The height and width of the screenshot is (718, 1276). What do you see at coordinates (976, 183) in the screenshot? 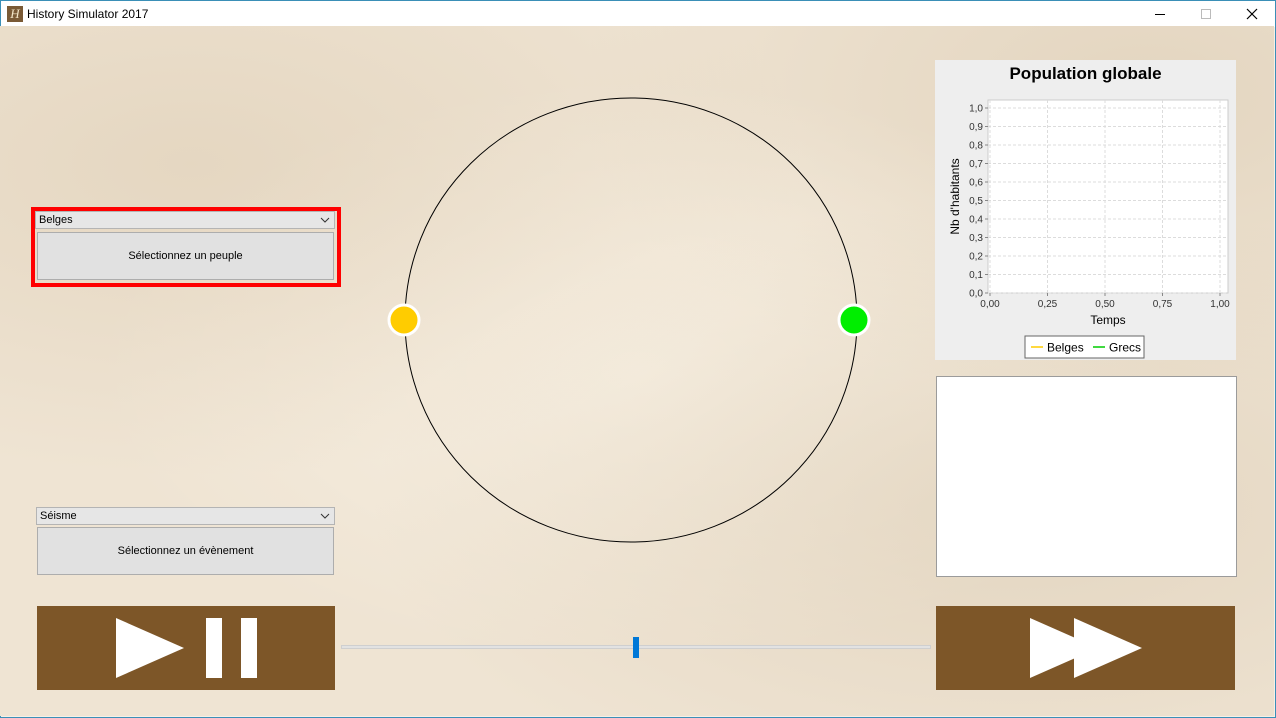
I see `y-tick-label: 0,6` at bounding box center [976, 183].